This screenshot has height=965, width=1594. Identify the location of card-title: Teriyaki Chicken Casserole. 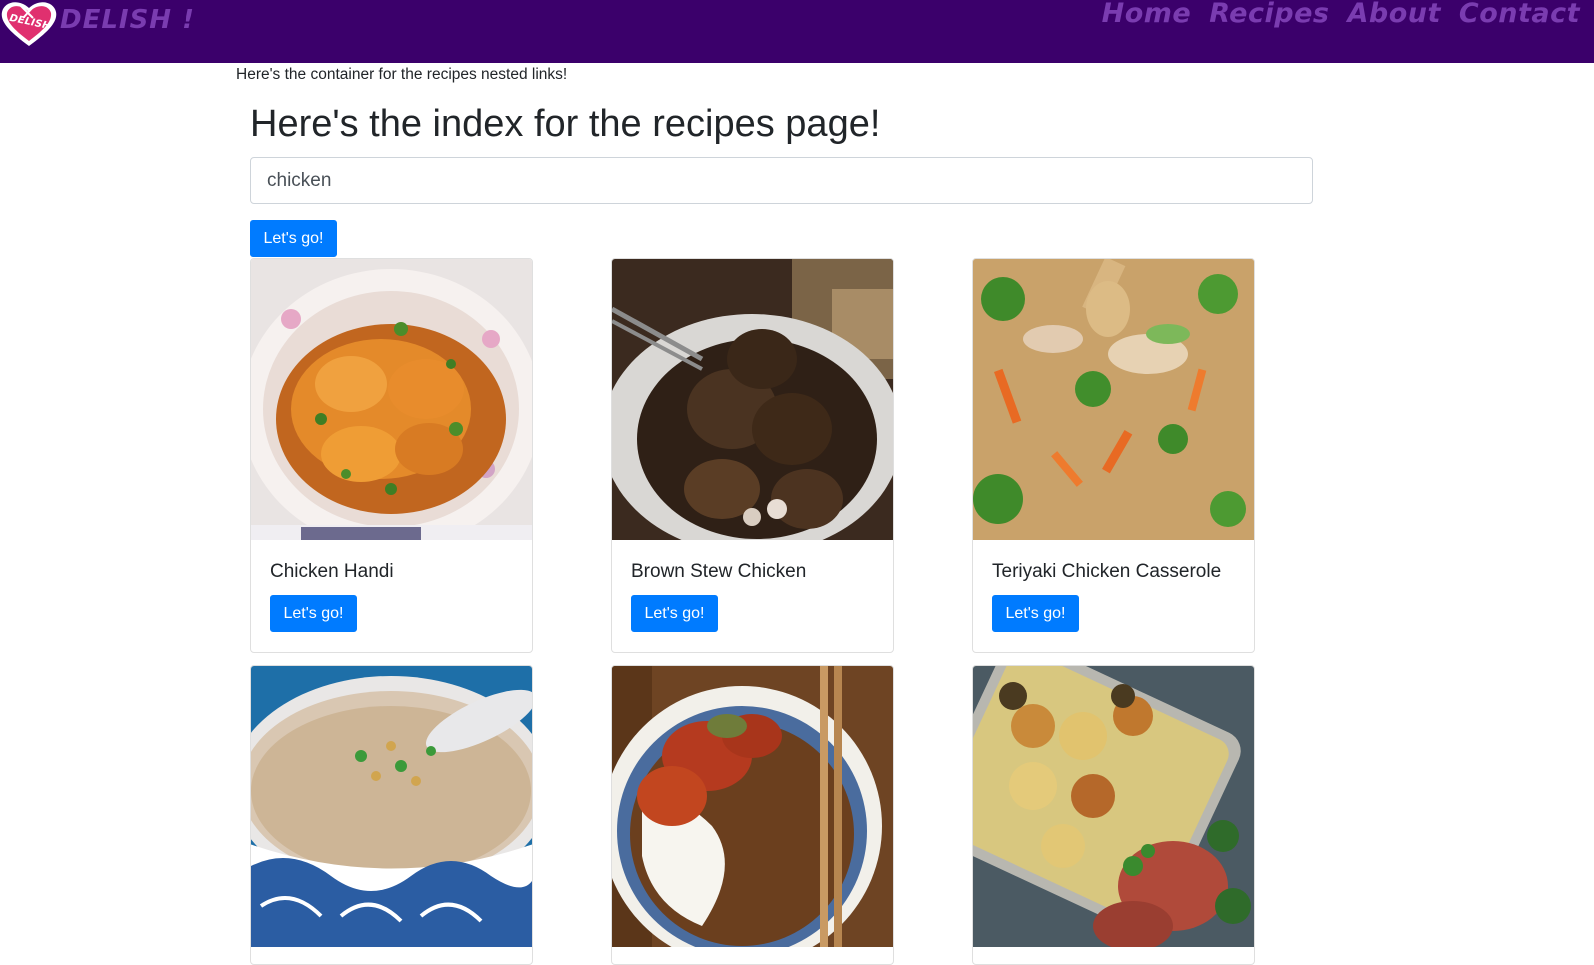
(1106, 572).